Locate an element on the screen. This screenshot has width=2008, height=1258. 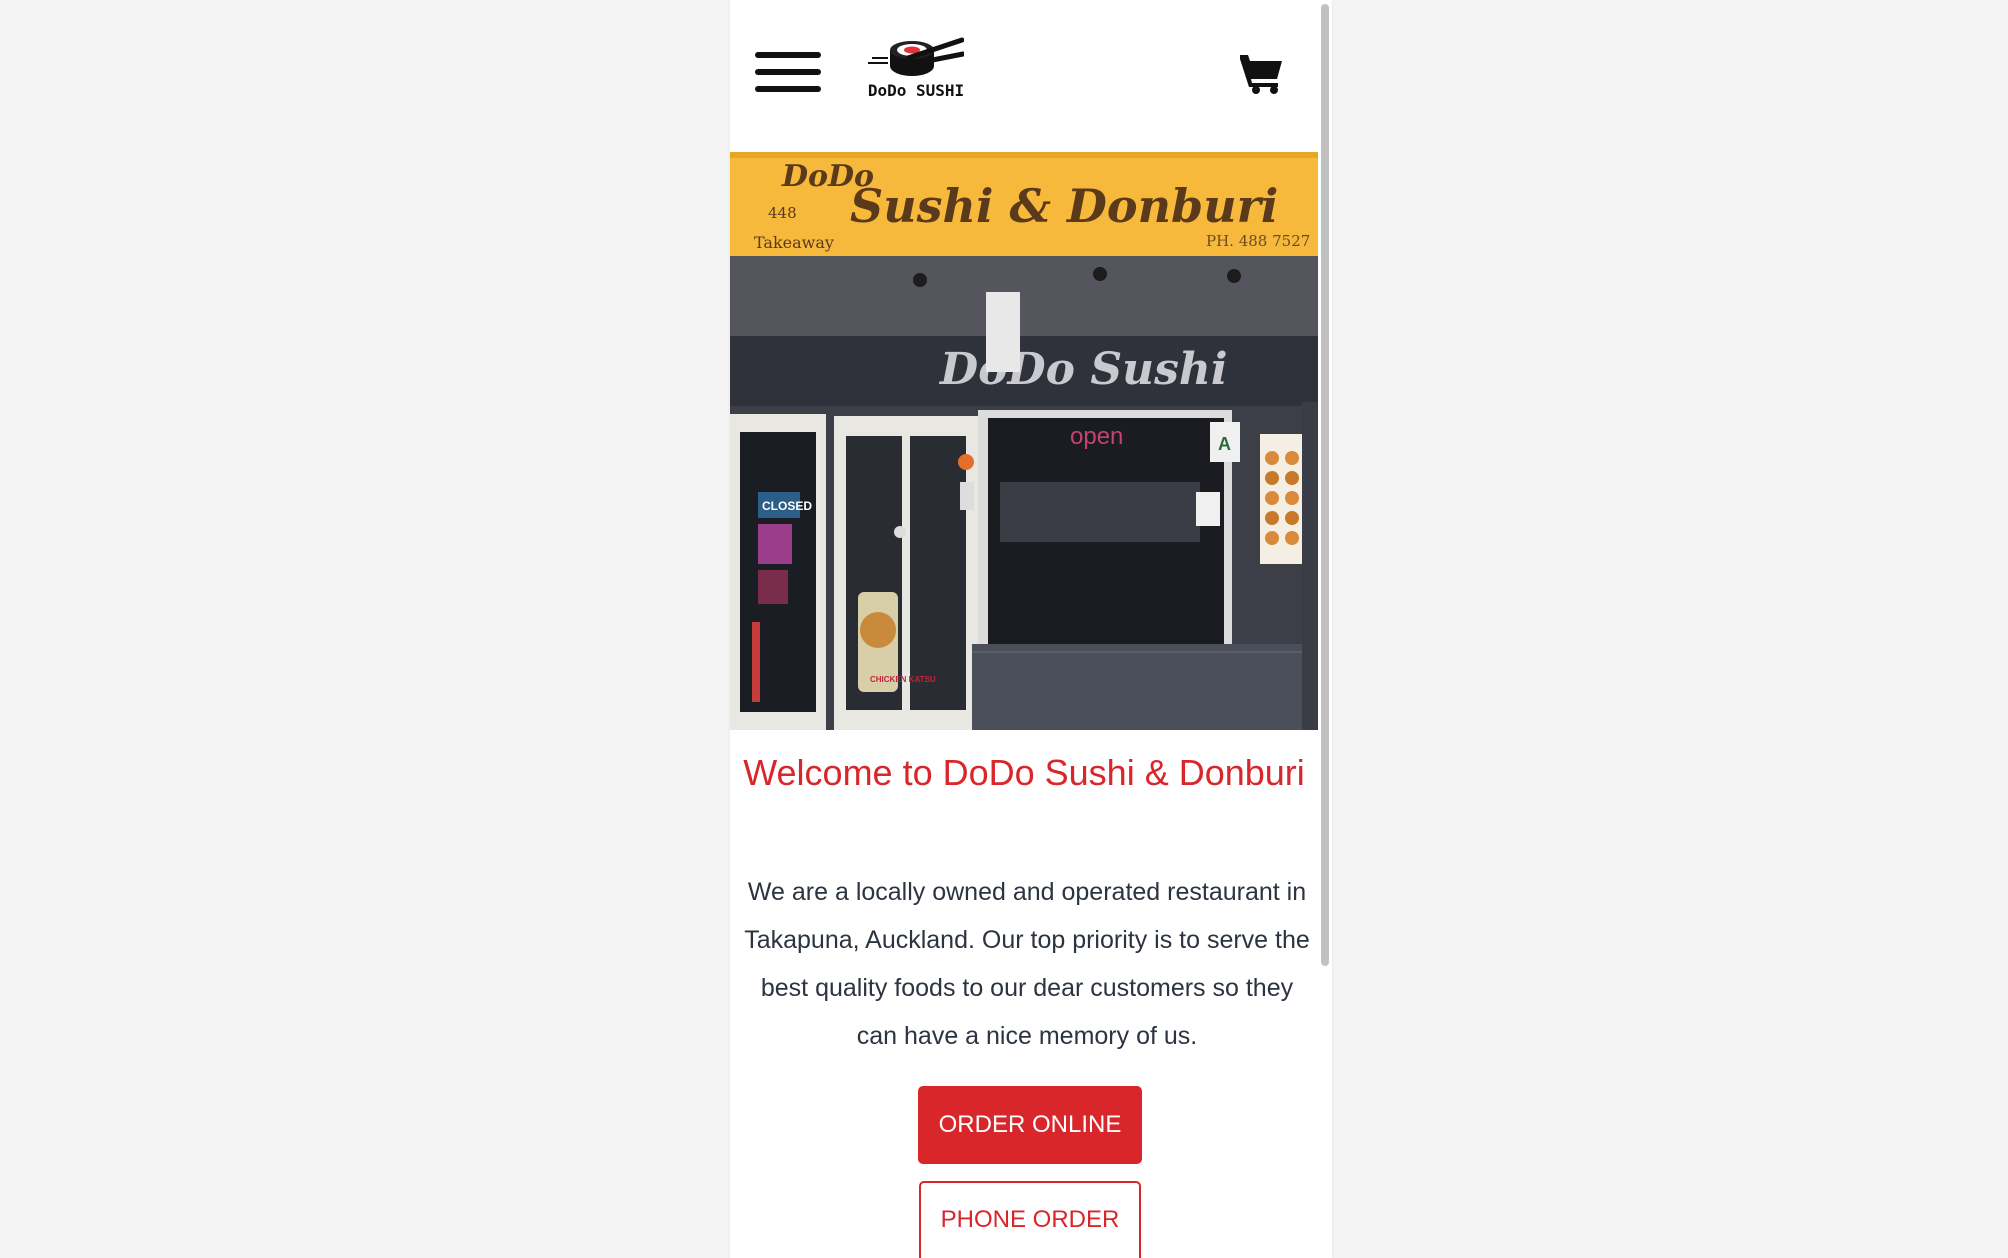
scrollbar-thumb is located at coordinates (1325, 485).